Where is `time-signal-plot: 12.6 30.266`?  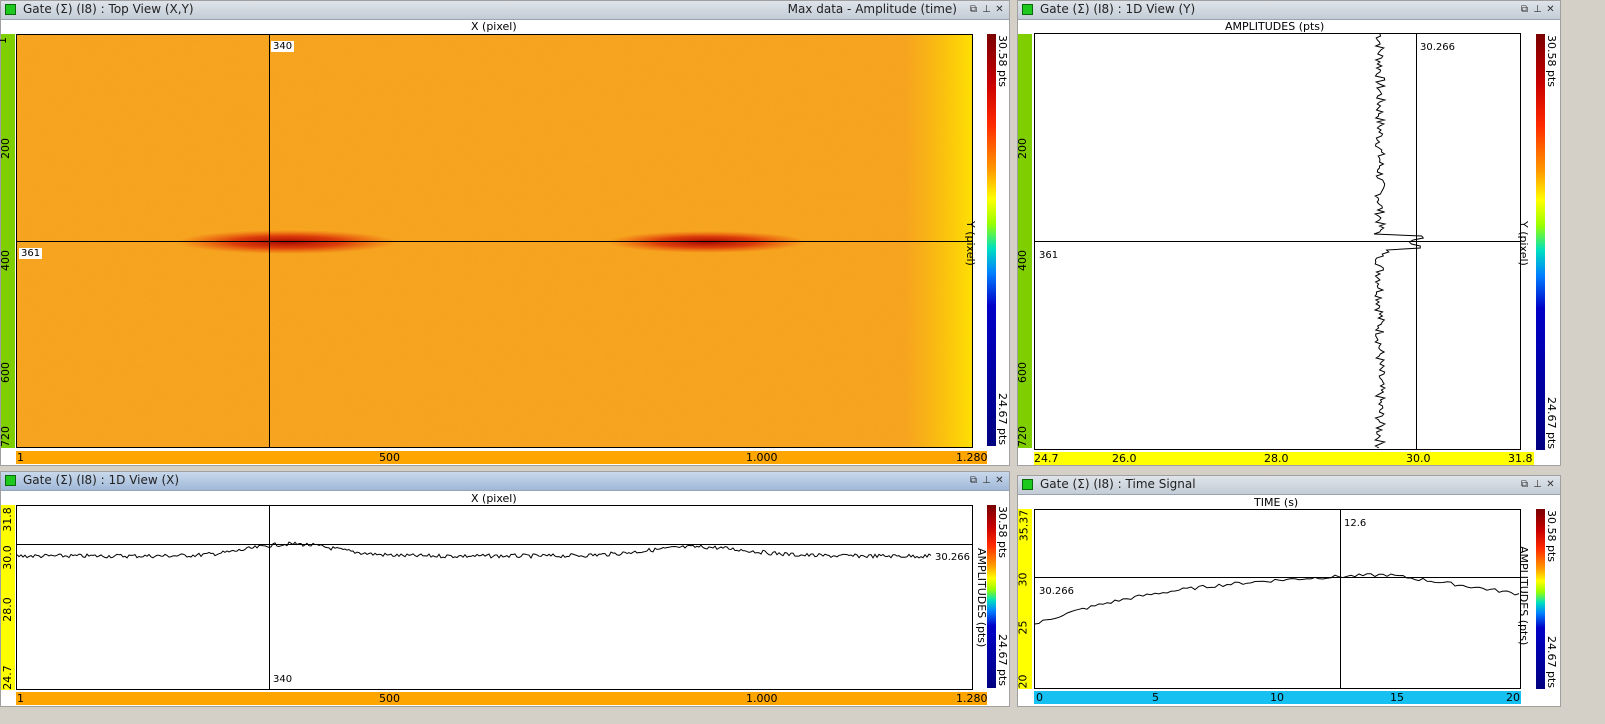 time-signal-plot: 12.6 30.266 is located at coordinates (1277, 599).